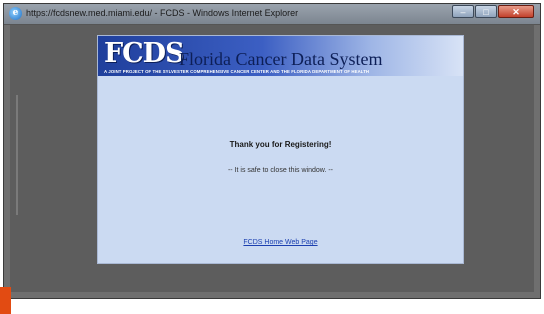 The image size is (544, 314). I want to click on ie-icon: e, so click(15, 13).